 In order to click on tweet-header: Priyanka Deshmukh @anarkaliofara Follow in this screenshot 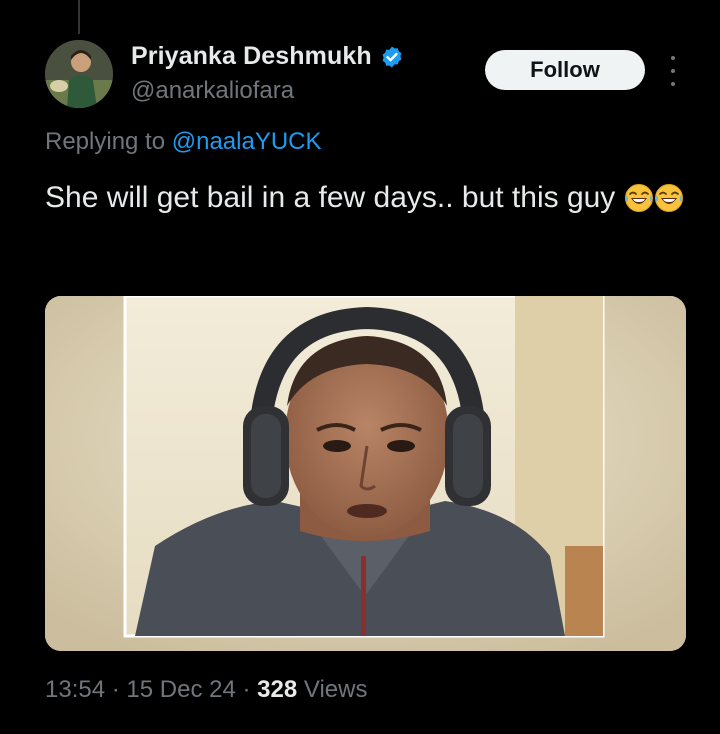, I will do `click(365, 76)`.